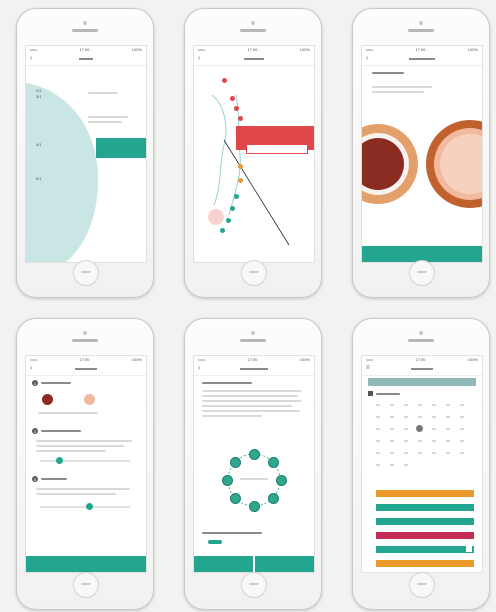  What do you see at coordinates (47, 399) in the screenshot?
I see `color-swatch-dark` at bounding box center [47, 399].